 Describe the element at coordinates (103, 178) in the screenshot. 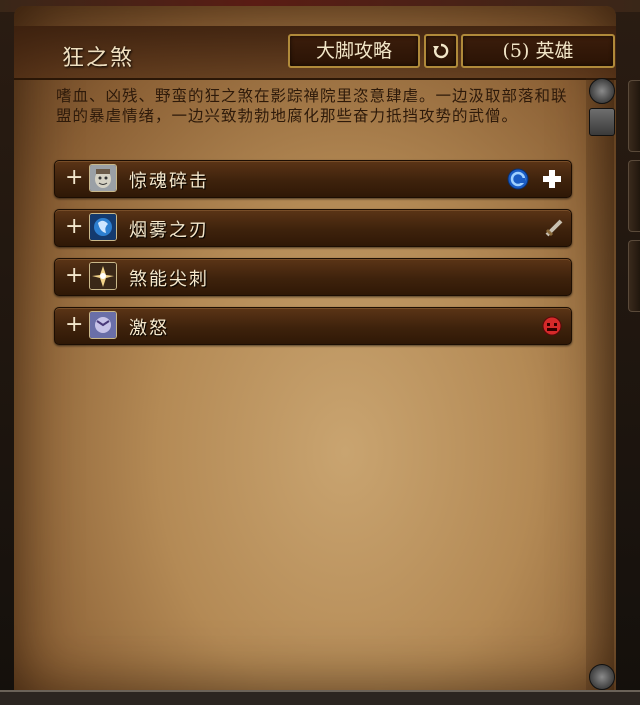

I see `shattering-blow-icon` at that location.